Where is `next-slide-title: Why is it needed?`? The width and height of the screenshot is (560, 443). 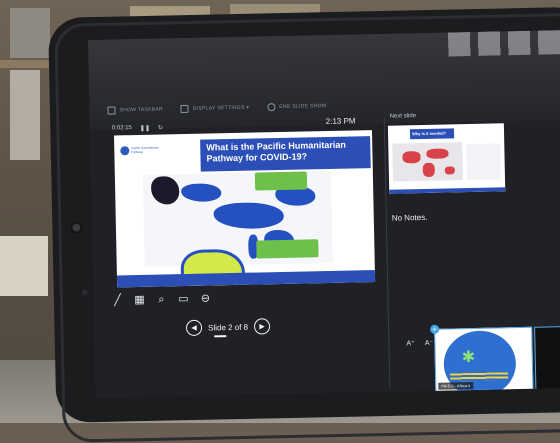 next-slide-title: Why is it needed? is located at coordinates (429, 133).